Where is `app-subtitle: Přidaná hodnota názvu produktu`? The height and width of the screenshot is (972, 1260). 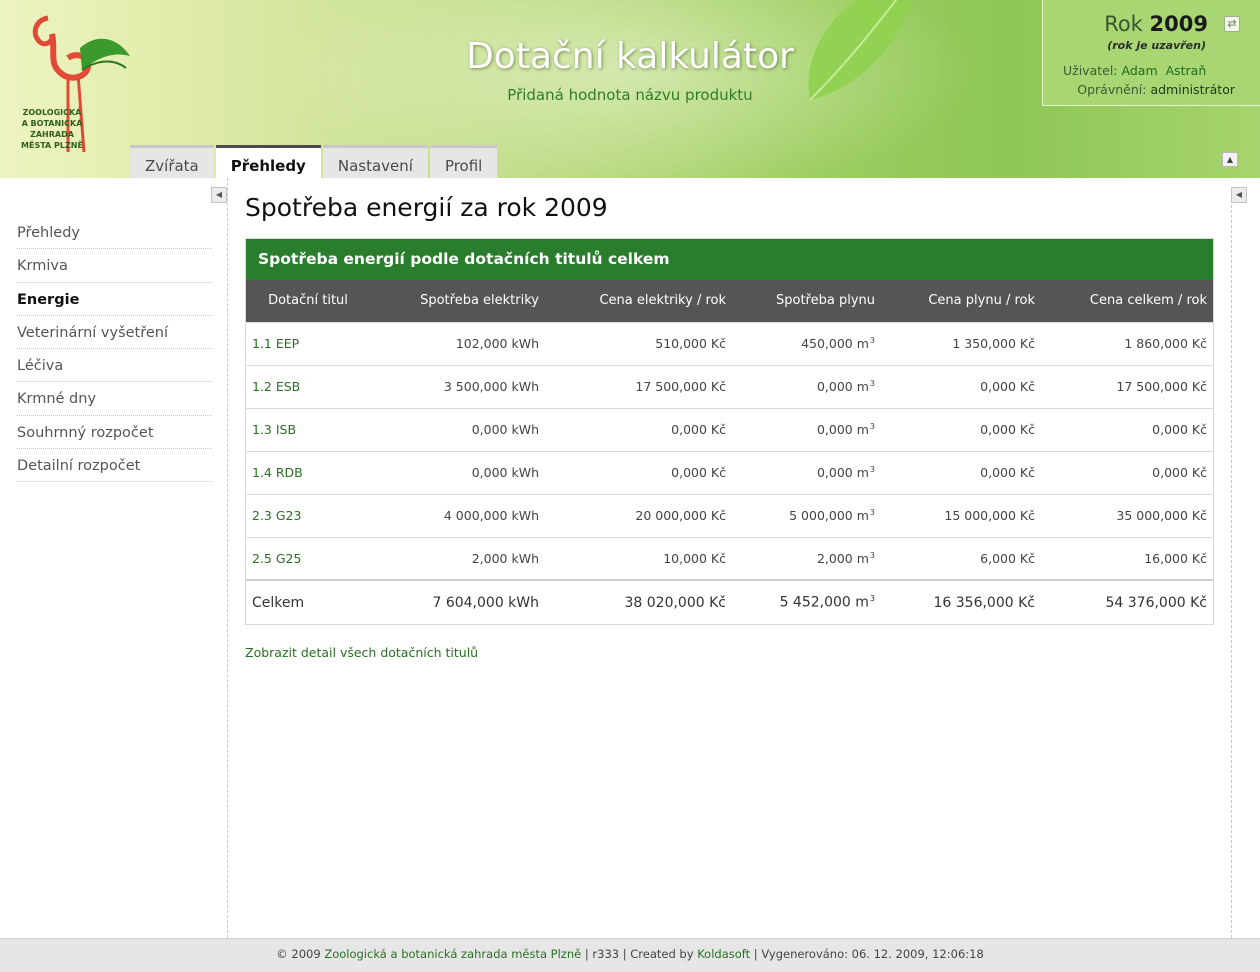 app-subtitle: Přidaná hodnota názvu produktu is located at coordinates (630, 95).